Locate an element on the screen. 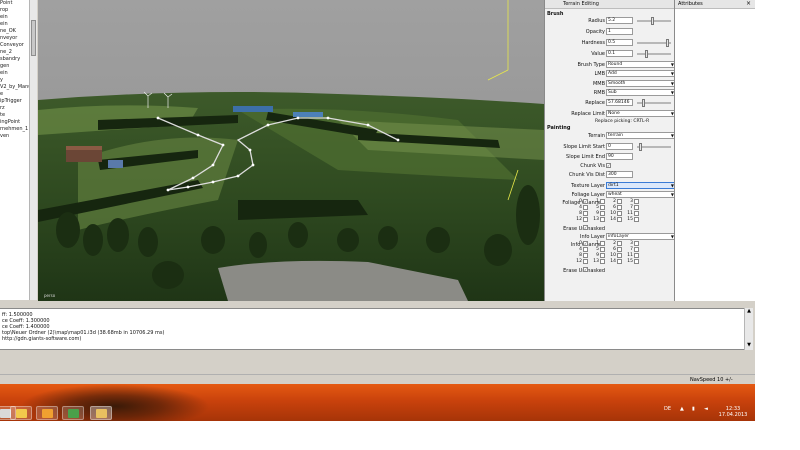 Image resolution: width=800 pixels, height=450 pixels. taskbar-clock: 12:33 17.04.2013 is located at coordinates (733, 412).